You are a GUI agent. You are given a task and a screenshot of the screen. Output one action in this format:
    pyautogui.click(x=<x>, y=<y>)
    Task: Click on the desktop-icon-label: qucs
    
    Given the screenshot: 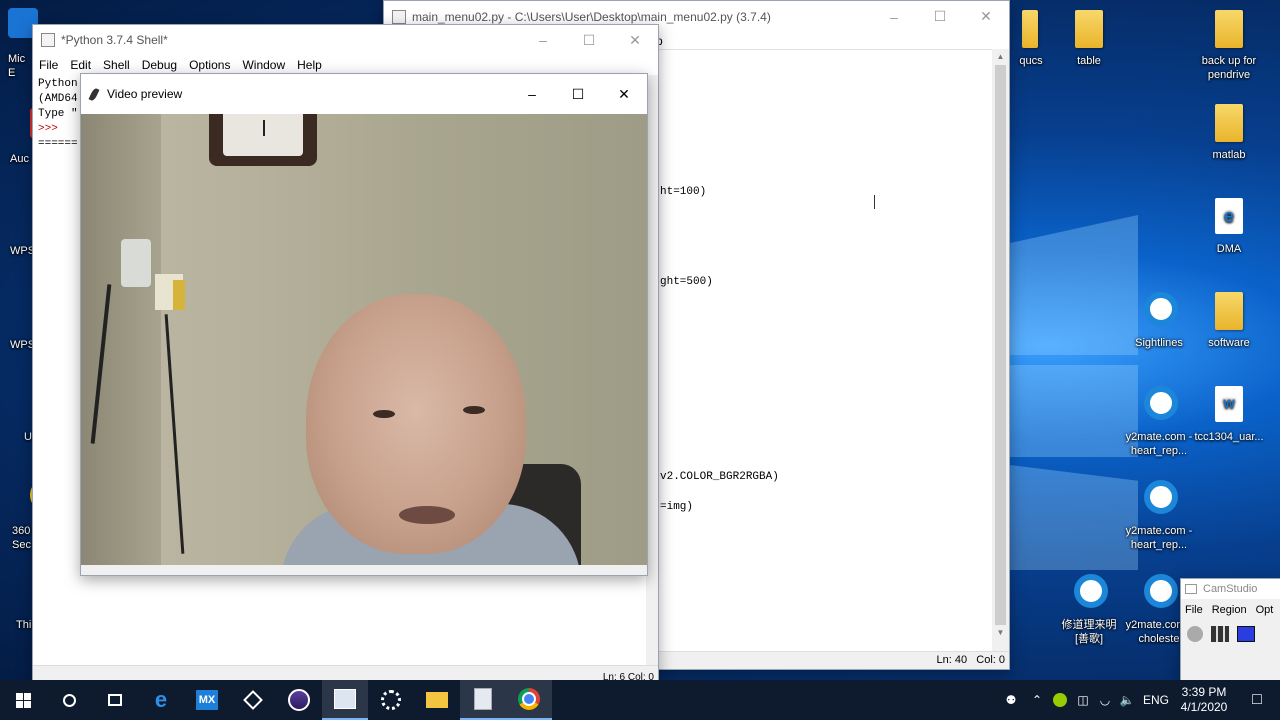 What is the action you would take?
    pyautogui.click(x=1031, y=61)
    